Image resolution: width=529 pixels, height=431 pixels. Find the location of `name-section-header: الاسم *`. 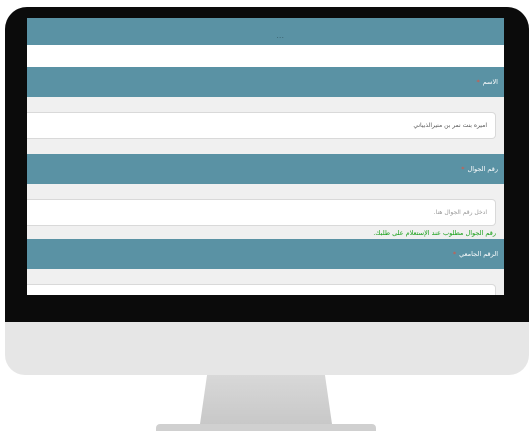

name-section-header: الاسم * is located at coordinates (265, 82).